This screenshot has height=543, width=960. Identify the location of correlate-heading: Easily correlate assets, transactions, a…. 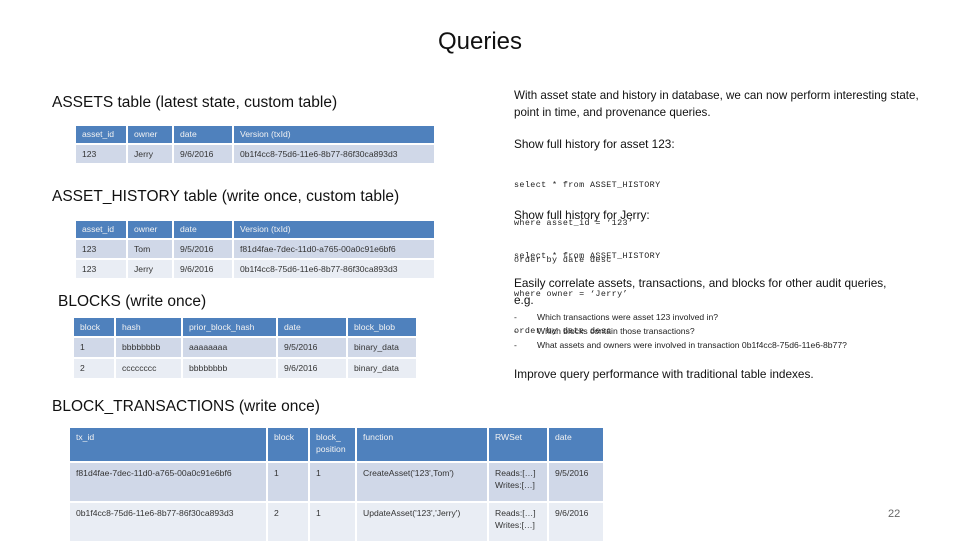
(700, 291).